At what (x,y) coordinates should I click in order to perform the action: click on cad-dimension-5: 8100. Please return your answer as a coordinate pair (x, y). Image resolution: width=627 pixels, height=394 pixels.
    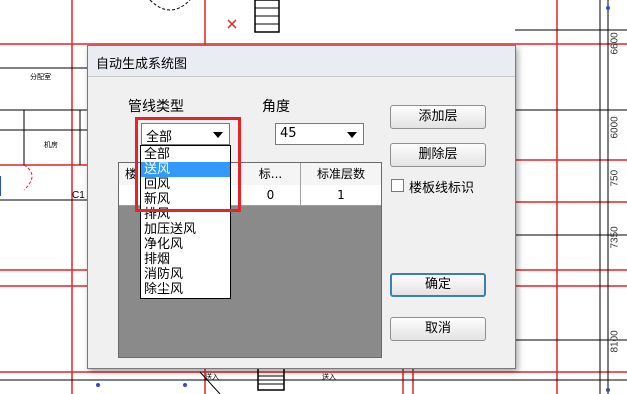
    Looking at the image, I should click on (615, 341).